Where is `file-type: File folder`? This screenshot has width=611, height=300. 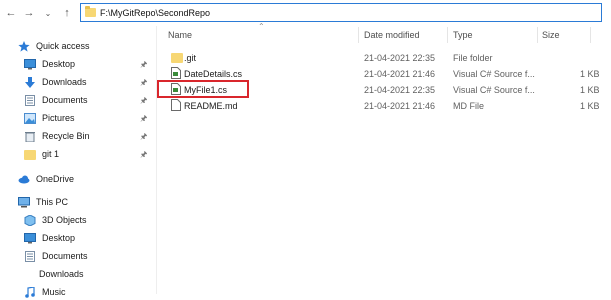 file-type: File folder is located at coordinates (473, 58).